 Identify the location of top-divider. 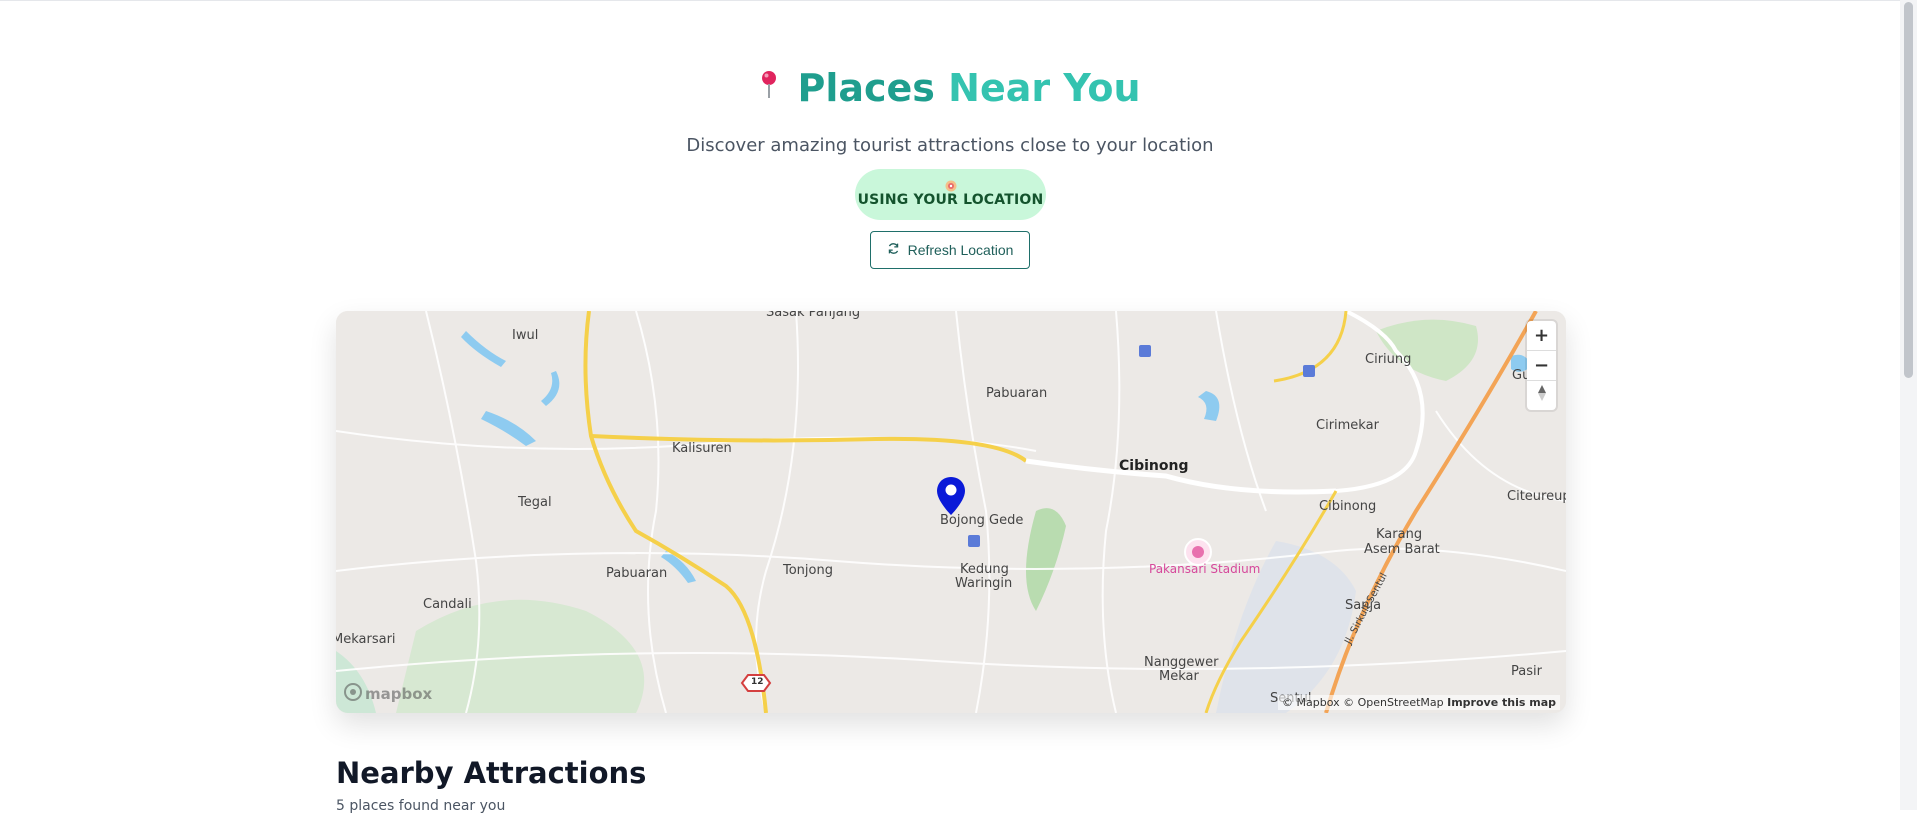
(958, 0).